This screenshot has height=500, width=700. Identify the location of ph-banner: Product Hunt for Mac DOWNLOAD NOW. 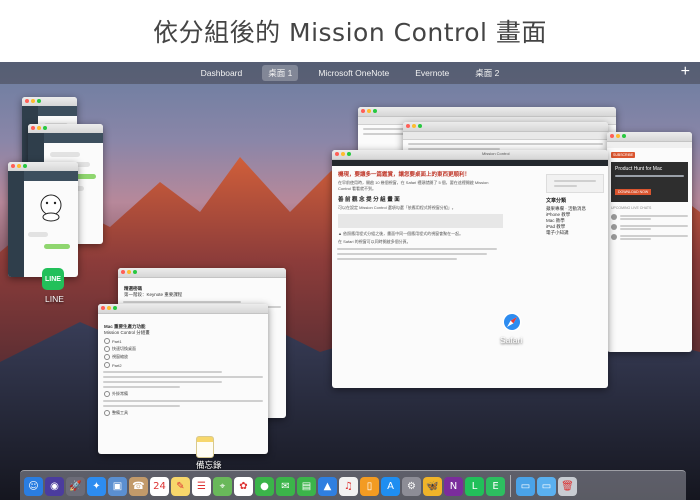
(649, 182).